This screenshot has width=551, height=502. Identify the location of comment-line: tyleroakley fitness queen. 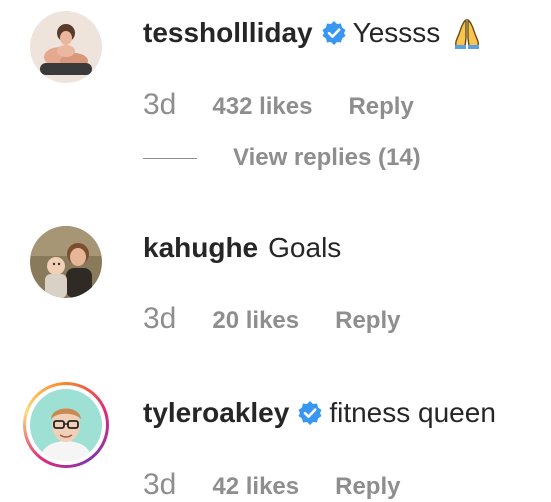
(319, 413).